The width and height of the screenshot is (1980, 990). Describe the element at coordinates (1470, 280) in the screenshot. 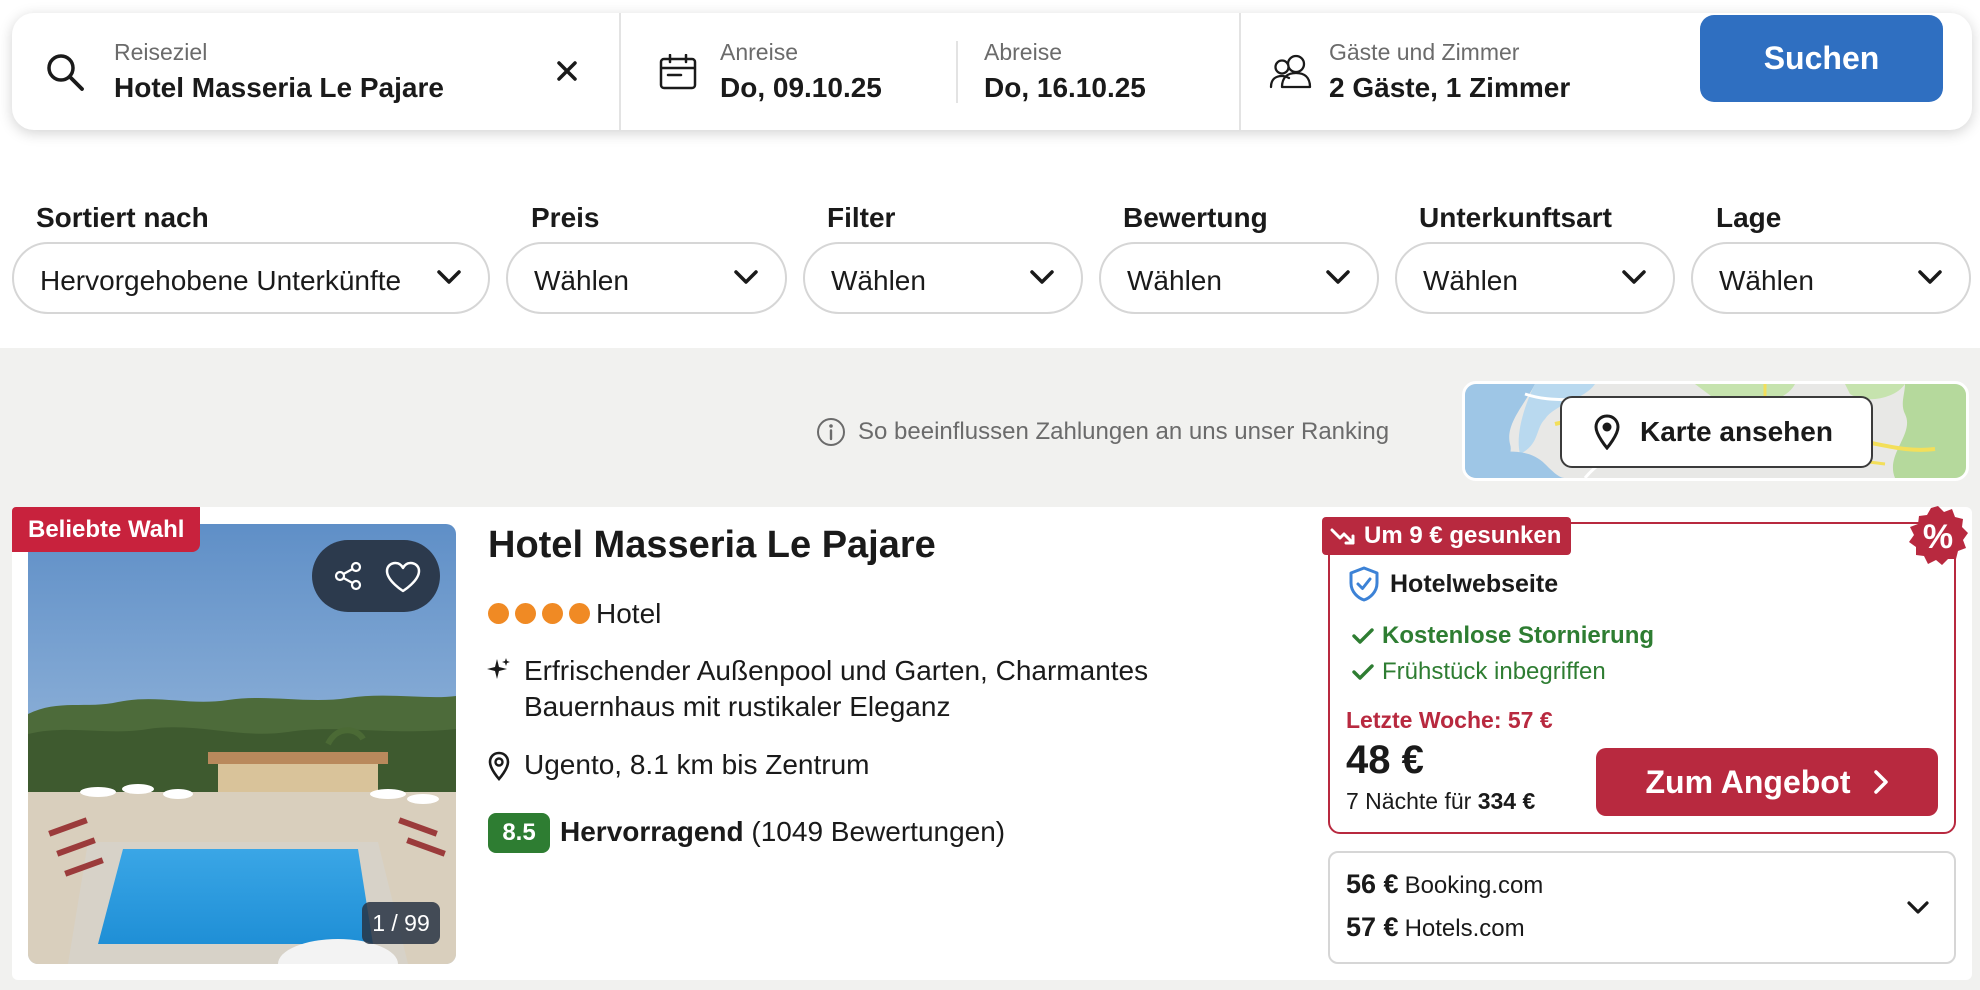

I see `property-type-dropdown-value: Wählen` at that location.